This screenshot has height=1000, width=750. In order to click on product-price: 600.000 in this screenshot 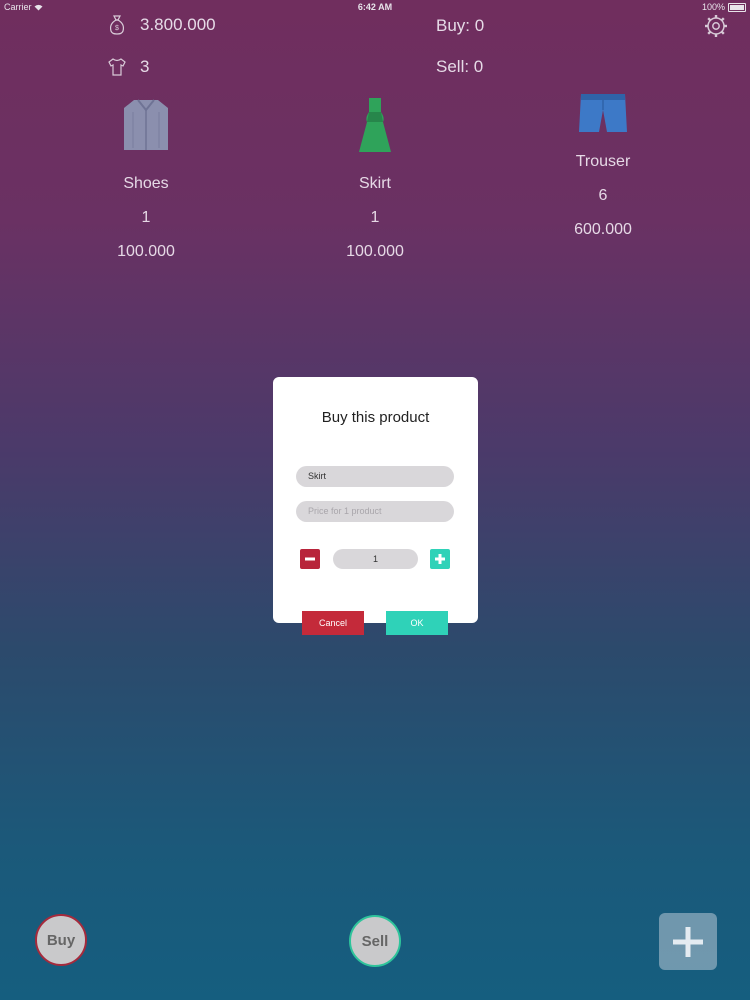, I will do `click(603, 229)`.